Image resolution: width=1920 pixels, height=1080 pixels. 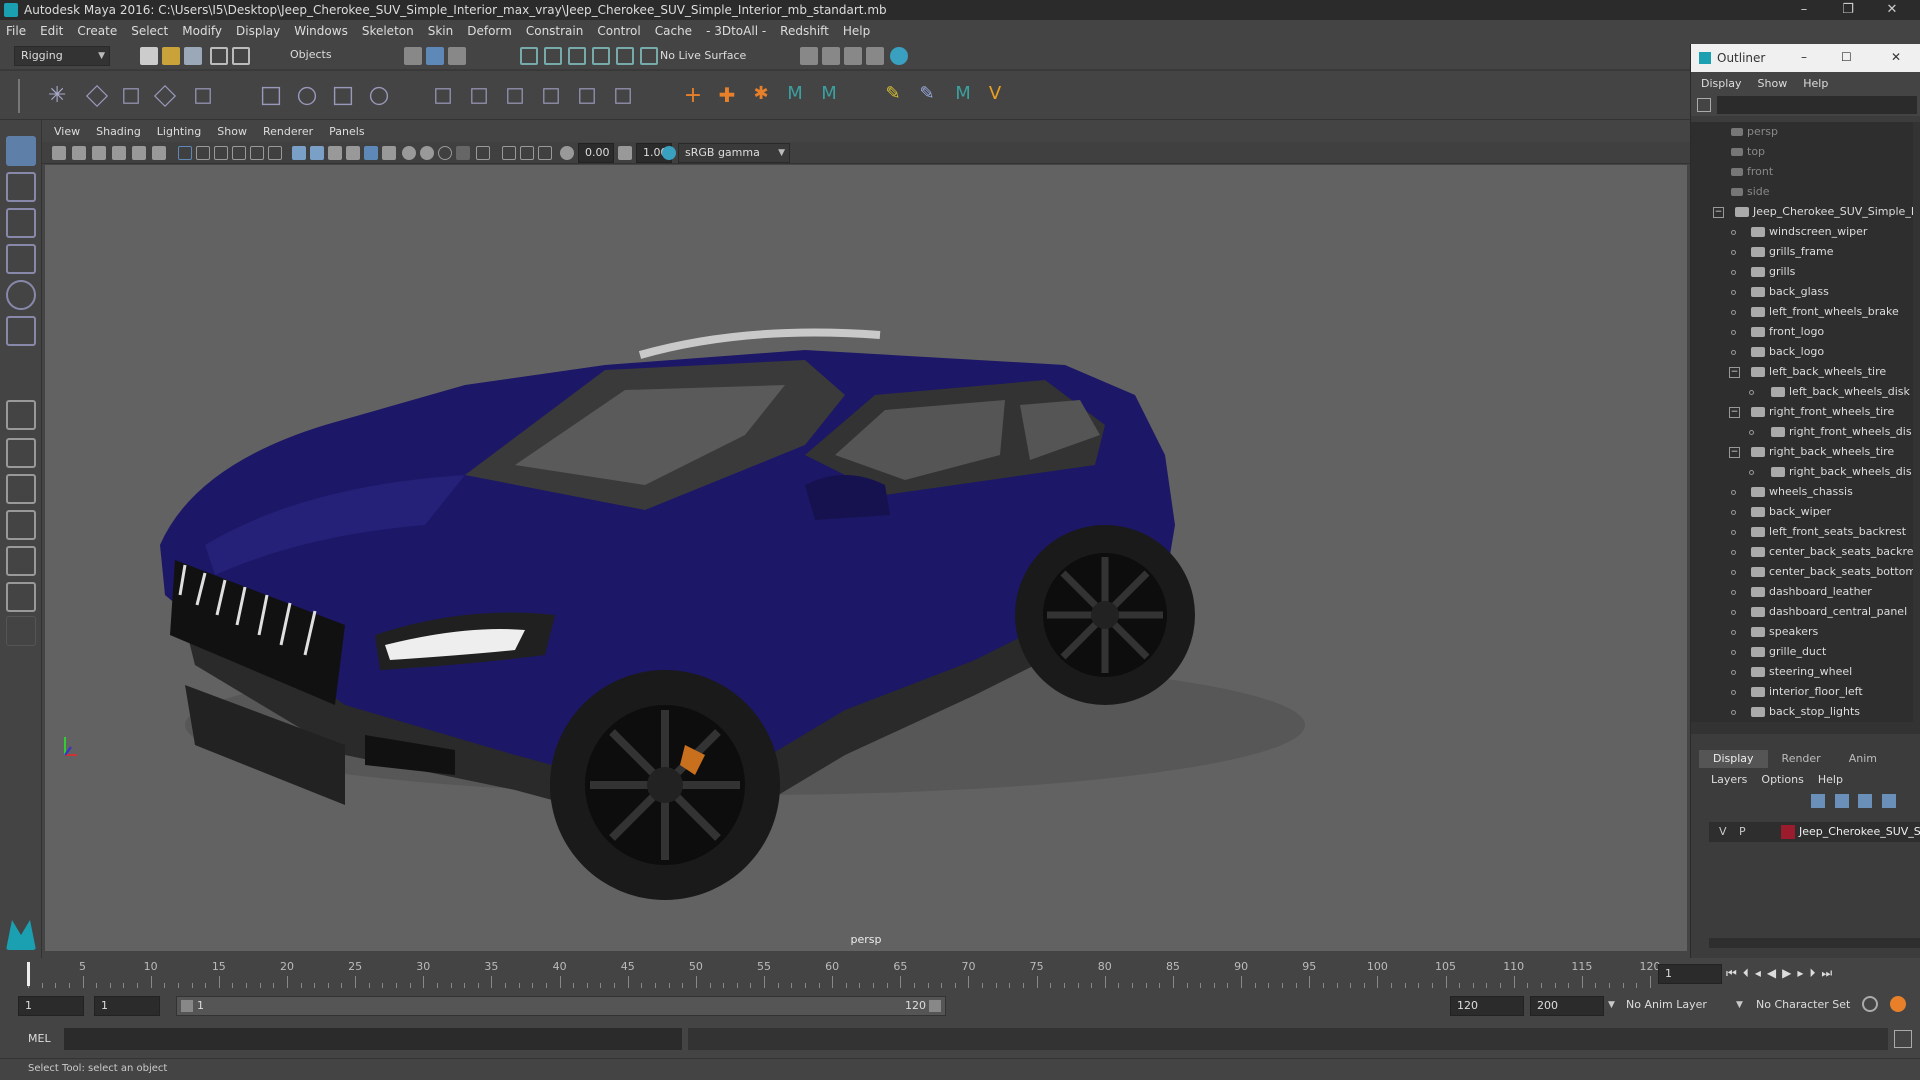 What do you see at coordinates (427, 153) in the screenshot?
I see `shadows-icon` at bounding box center [427, 153].